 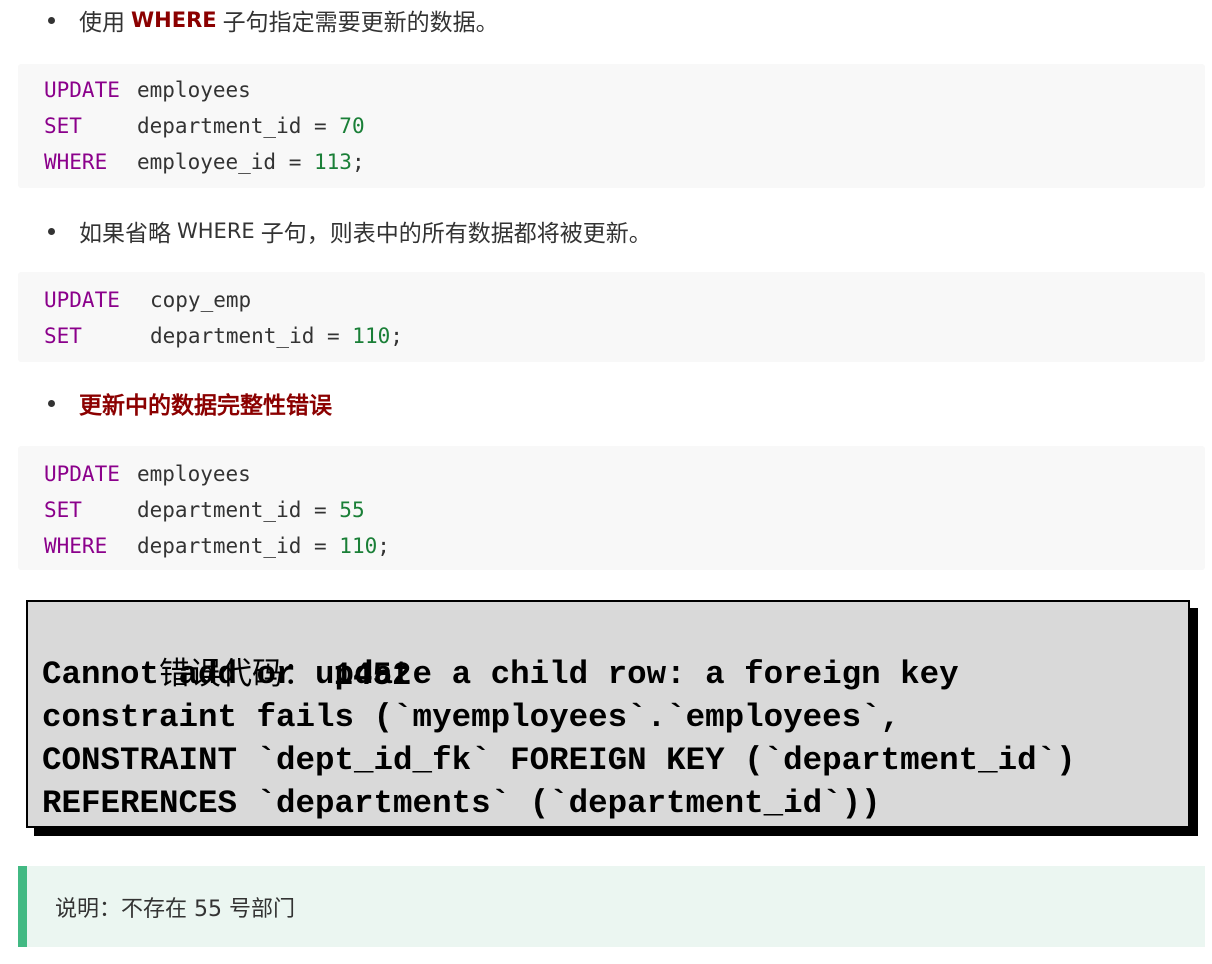 What do you see at coordinates (102, 23) in the screenshot?
I see `bullet-text-pre: 使用` at bounding box center [102, 23].